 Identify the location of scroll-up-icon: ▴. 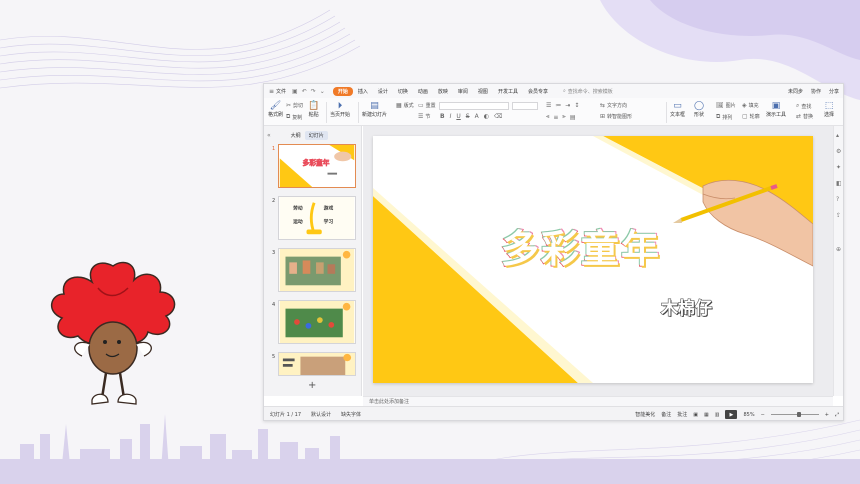
(837, 135).